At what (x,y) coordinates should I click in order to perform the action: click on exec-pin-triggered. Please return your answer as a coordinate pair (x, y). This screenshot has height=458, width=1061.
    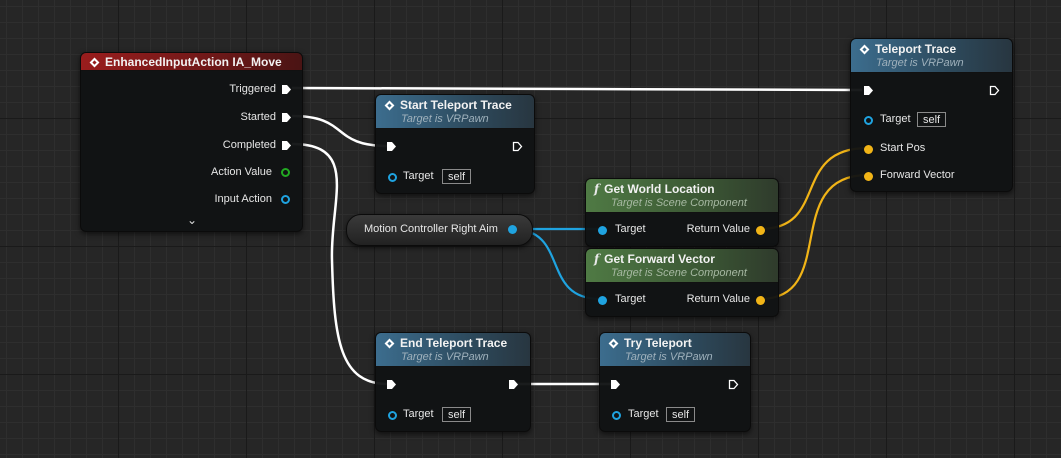
    Looking at the image, I should click on (286, 89).